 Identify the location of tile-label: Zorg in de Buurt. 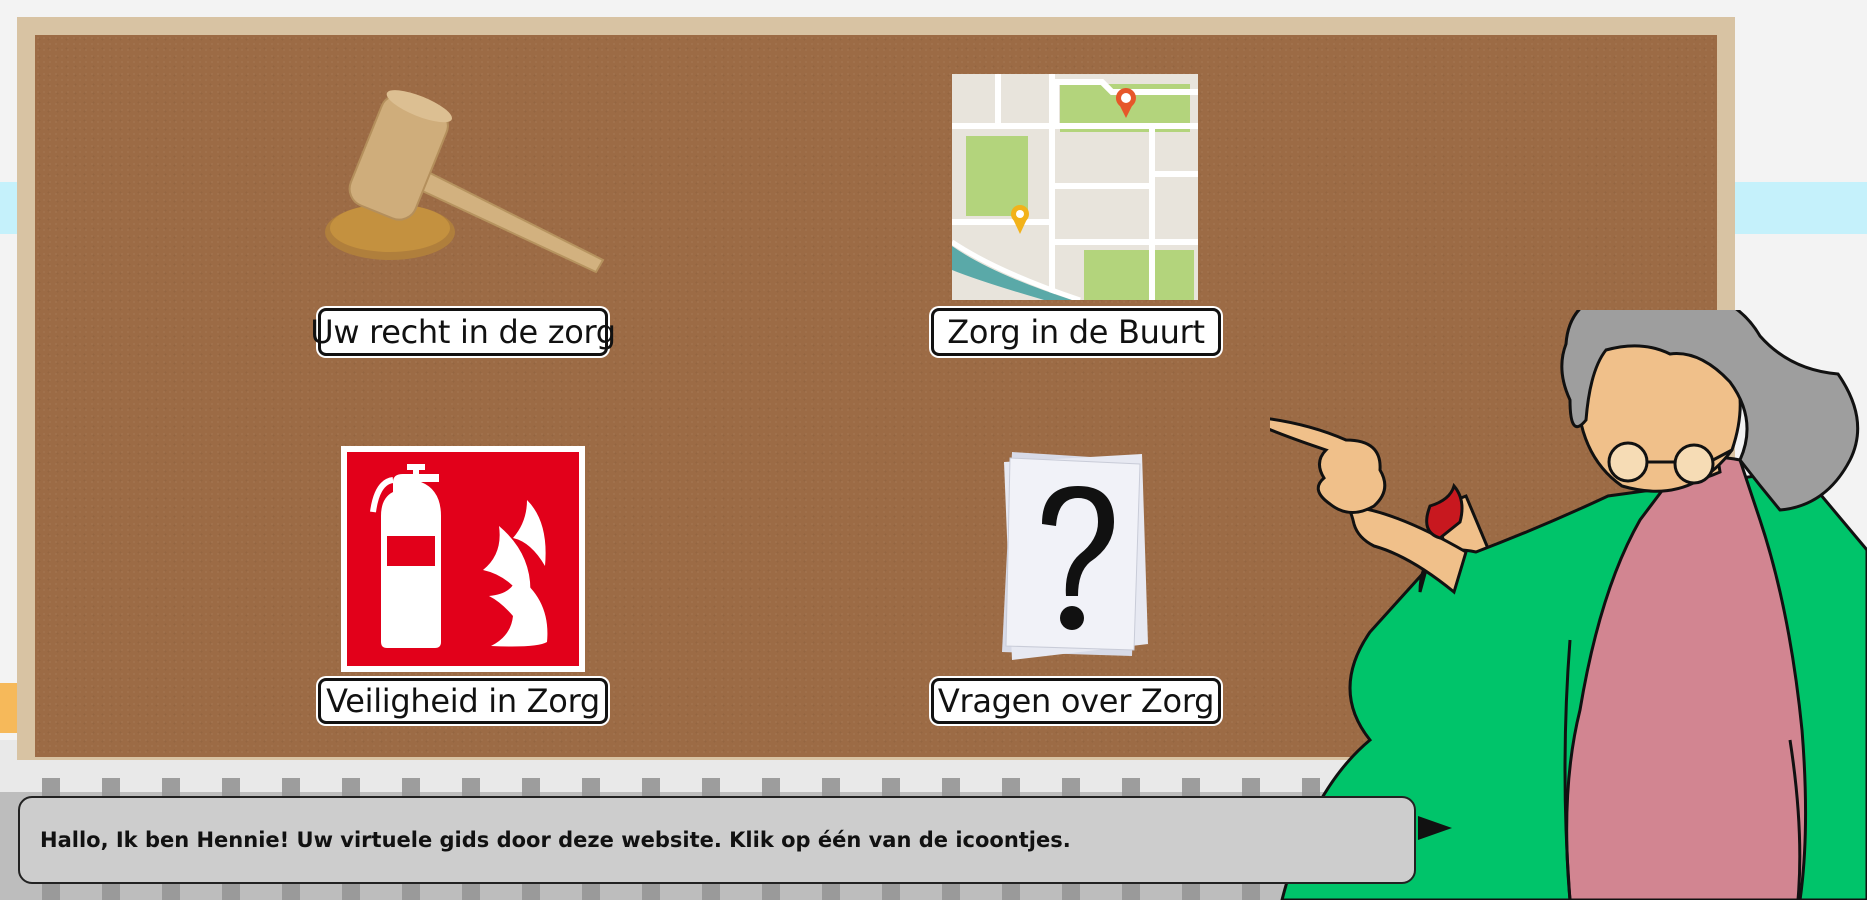
(1076, 332).